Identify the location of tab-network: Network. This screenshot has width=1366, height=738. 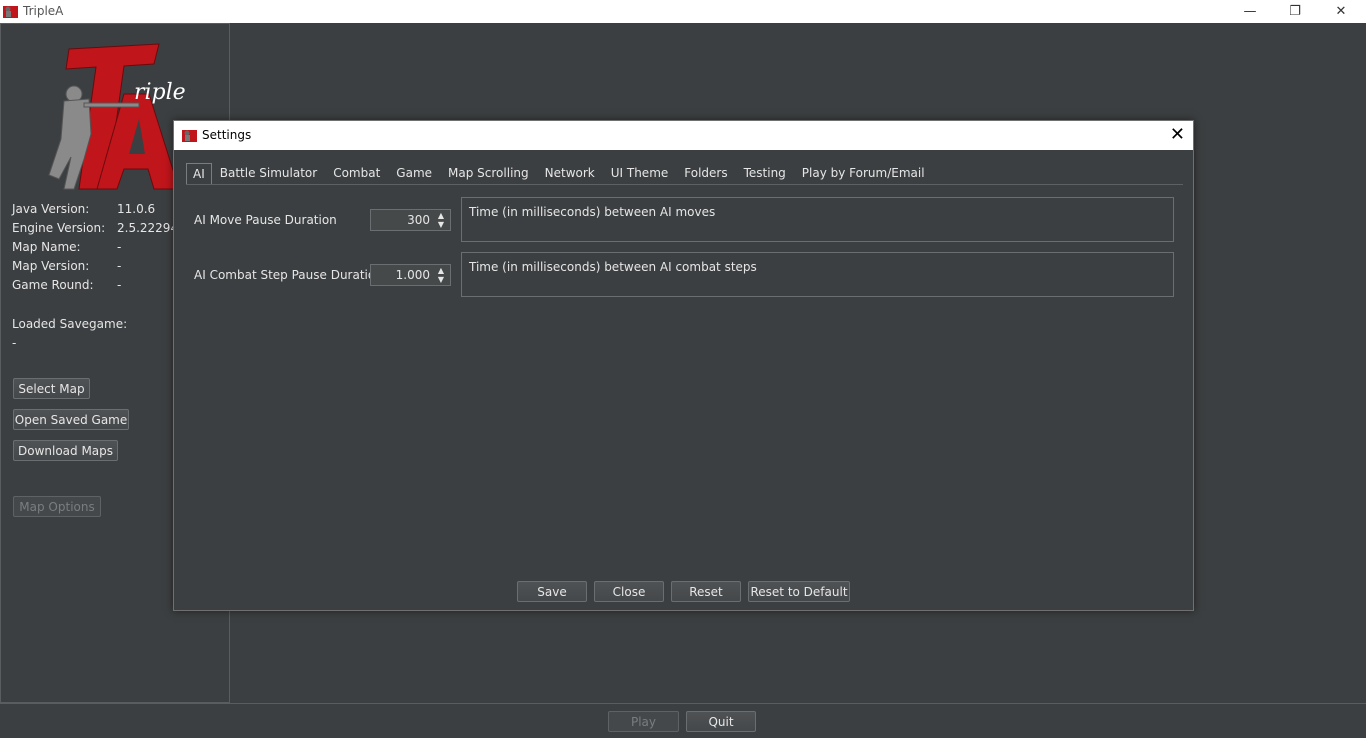
(570, 174).